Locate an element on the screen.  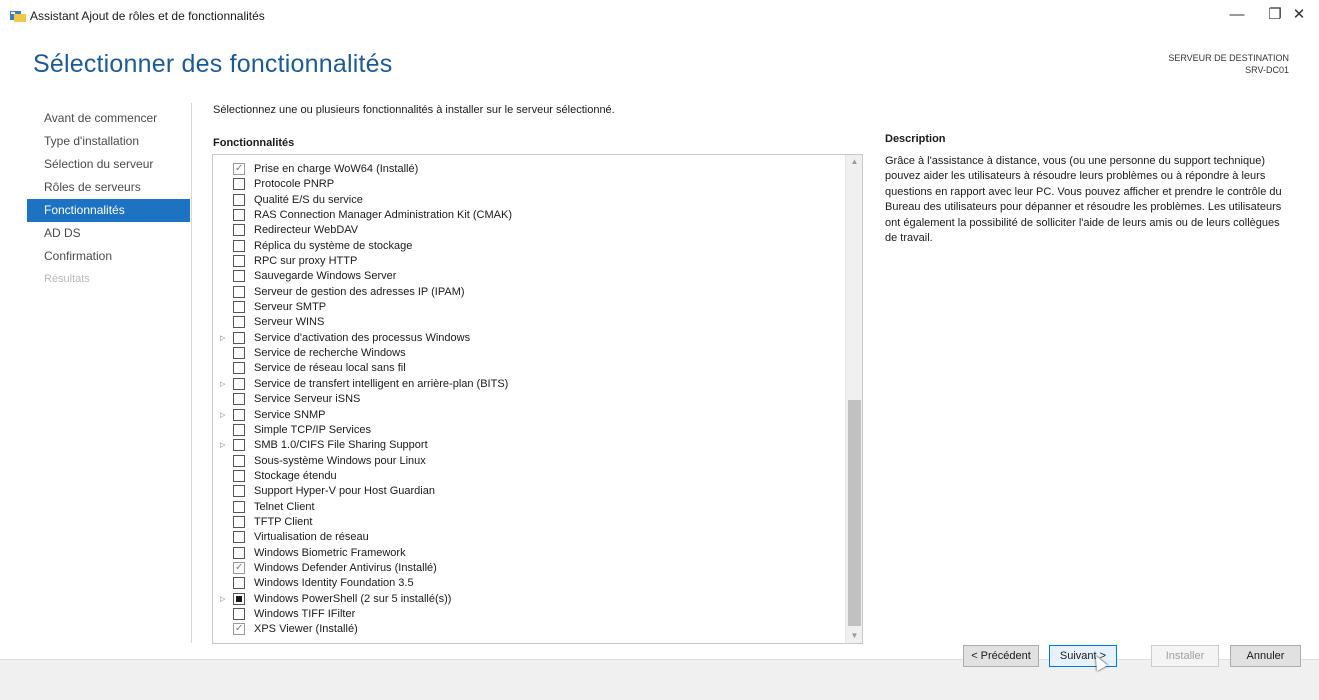
feature-row: Service de recherche Windows is located at coordinates (529, 353).